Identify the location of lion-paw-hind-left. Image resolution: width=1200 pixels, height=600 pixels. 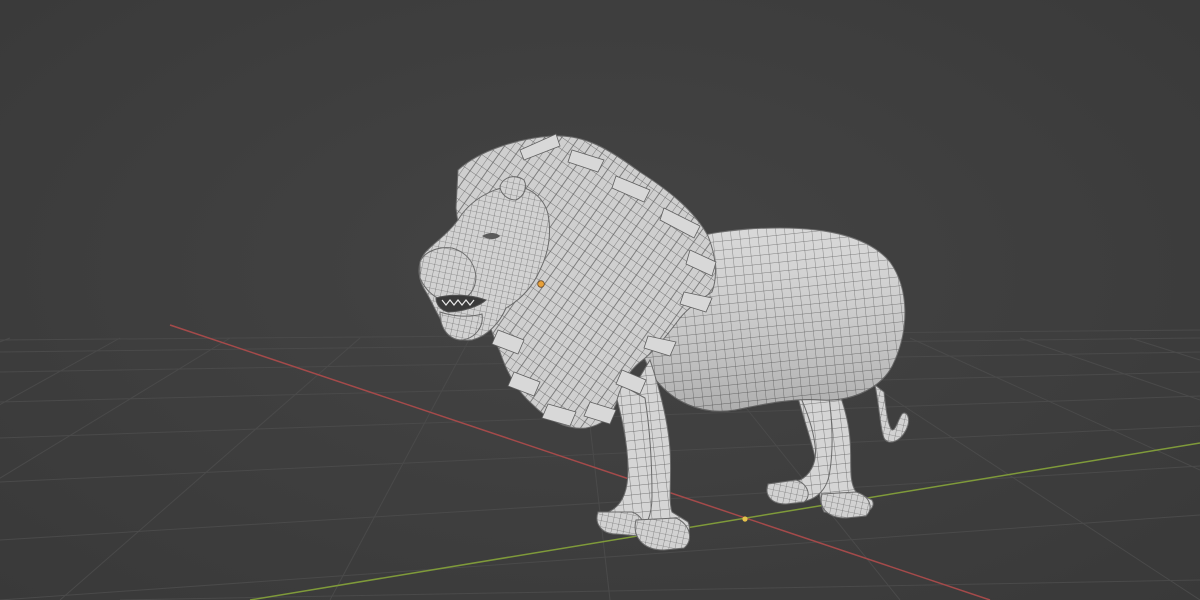
(787, 492).